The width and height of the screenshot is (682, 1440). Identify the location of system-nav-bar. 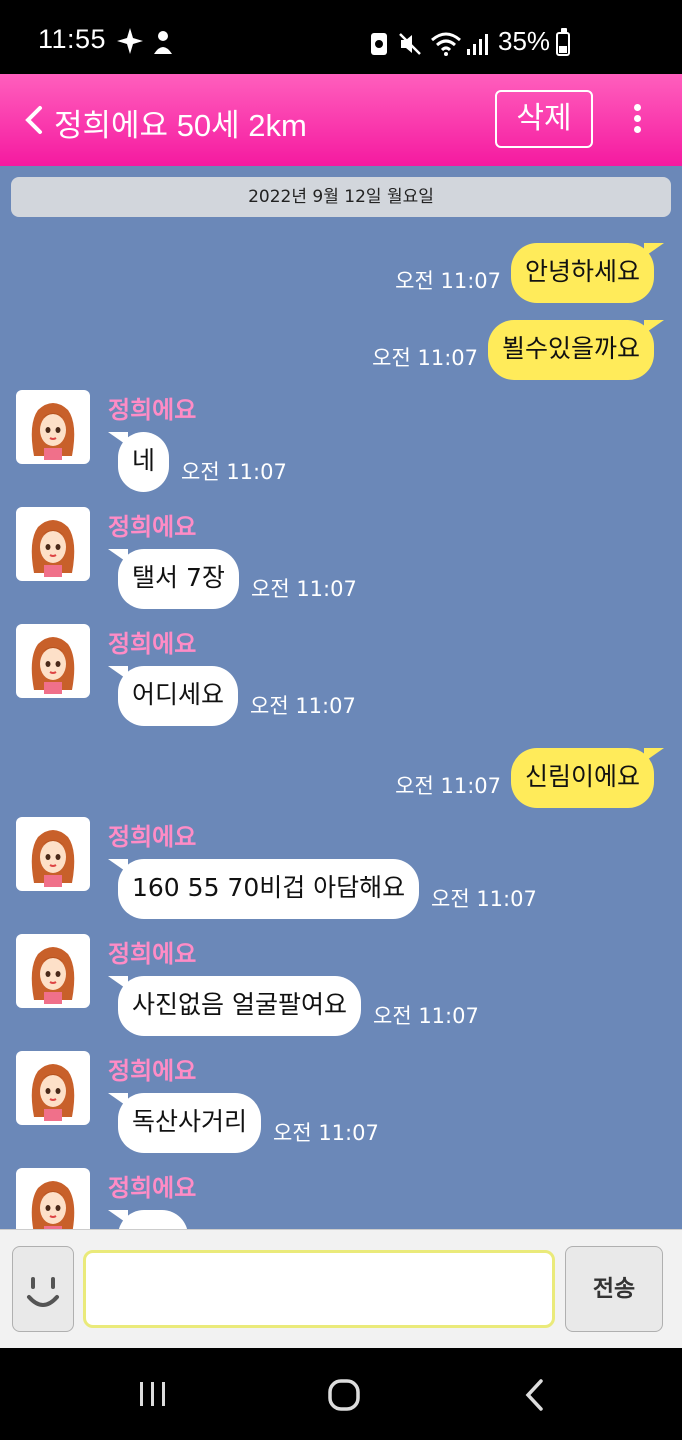
(341, 1394).